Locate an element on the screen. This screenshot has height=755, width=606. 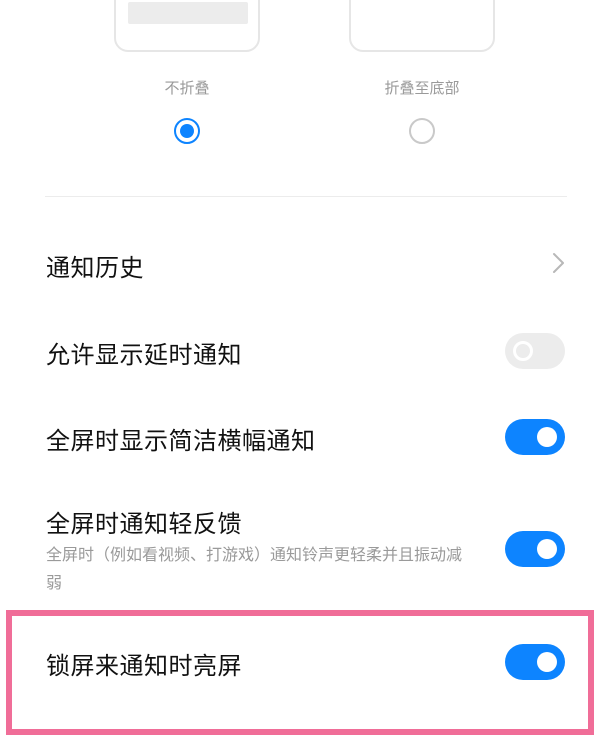
radio-collapse-bottom is located at coordinates (422, 131).